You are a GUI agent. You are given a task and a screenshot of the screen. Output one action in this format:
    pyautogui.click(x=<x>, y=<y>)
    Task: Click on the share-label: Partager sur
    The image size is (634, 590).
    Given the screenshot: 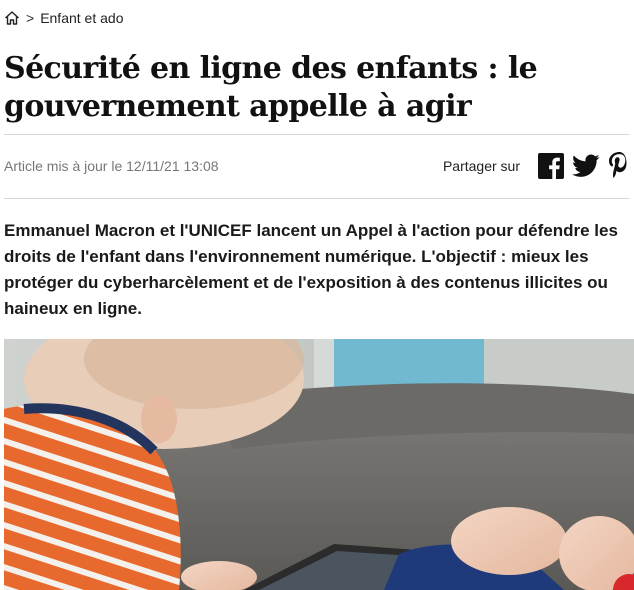 What is the action you would take?
    pyautogui.click(x=481, y=166)
    